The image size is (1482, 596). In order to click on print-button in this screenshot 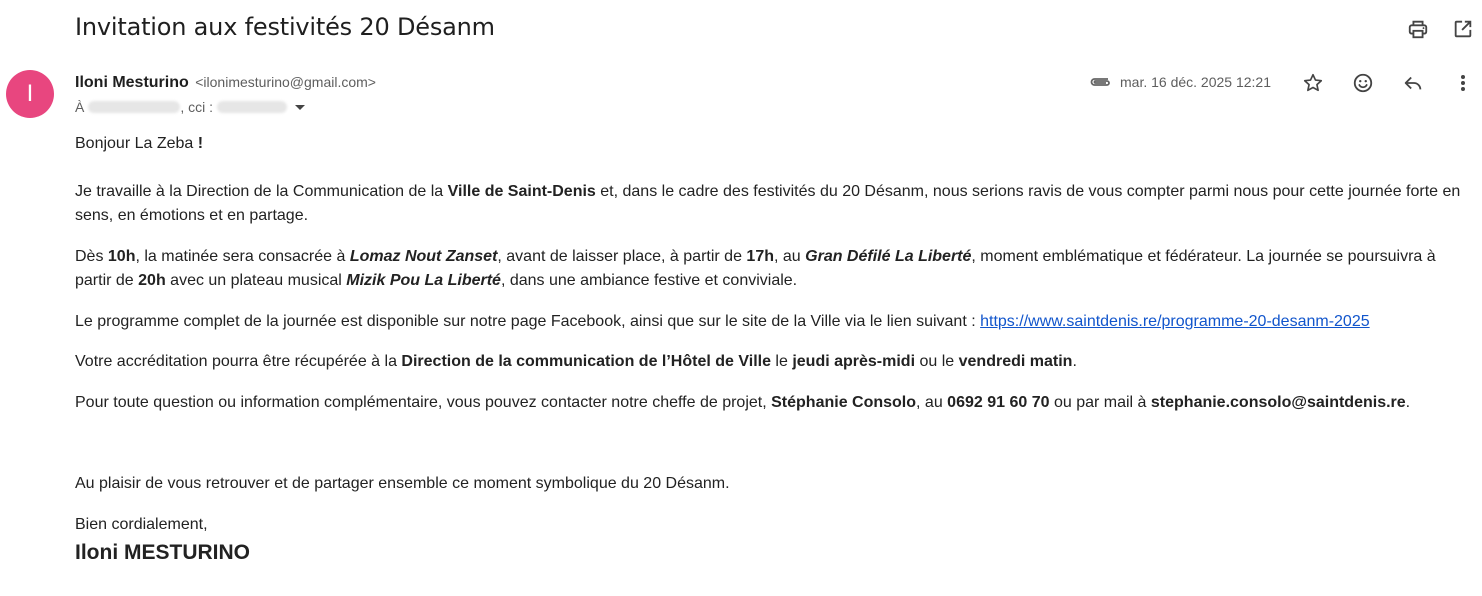, I will do `click(1418, 29)`.